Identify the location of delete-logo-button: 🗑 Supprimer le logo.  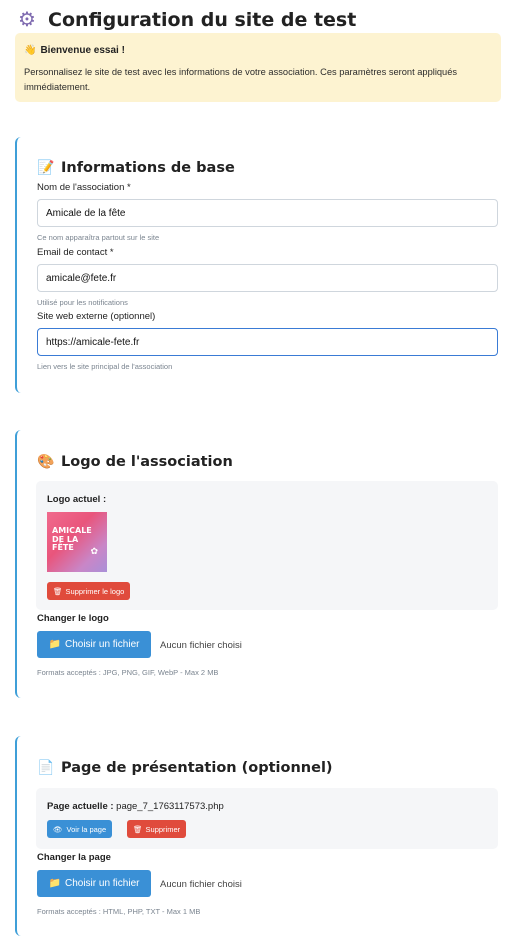
(89, 591).